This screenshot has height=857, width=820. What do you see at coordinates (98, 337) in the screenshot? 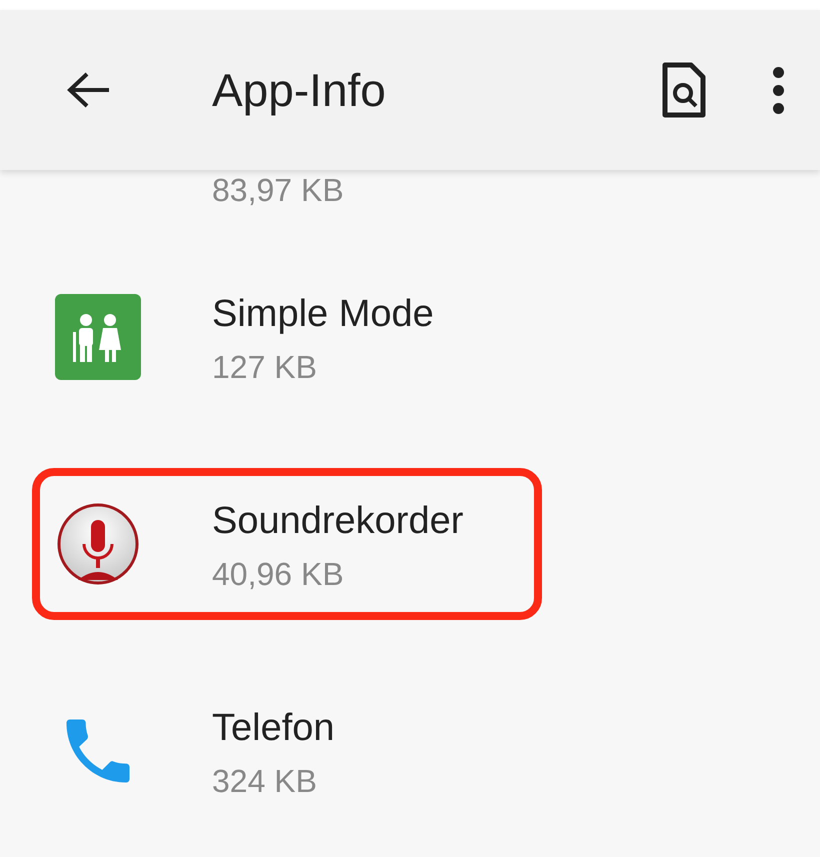
I see `people-icon` at bounding box center [98, 337].